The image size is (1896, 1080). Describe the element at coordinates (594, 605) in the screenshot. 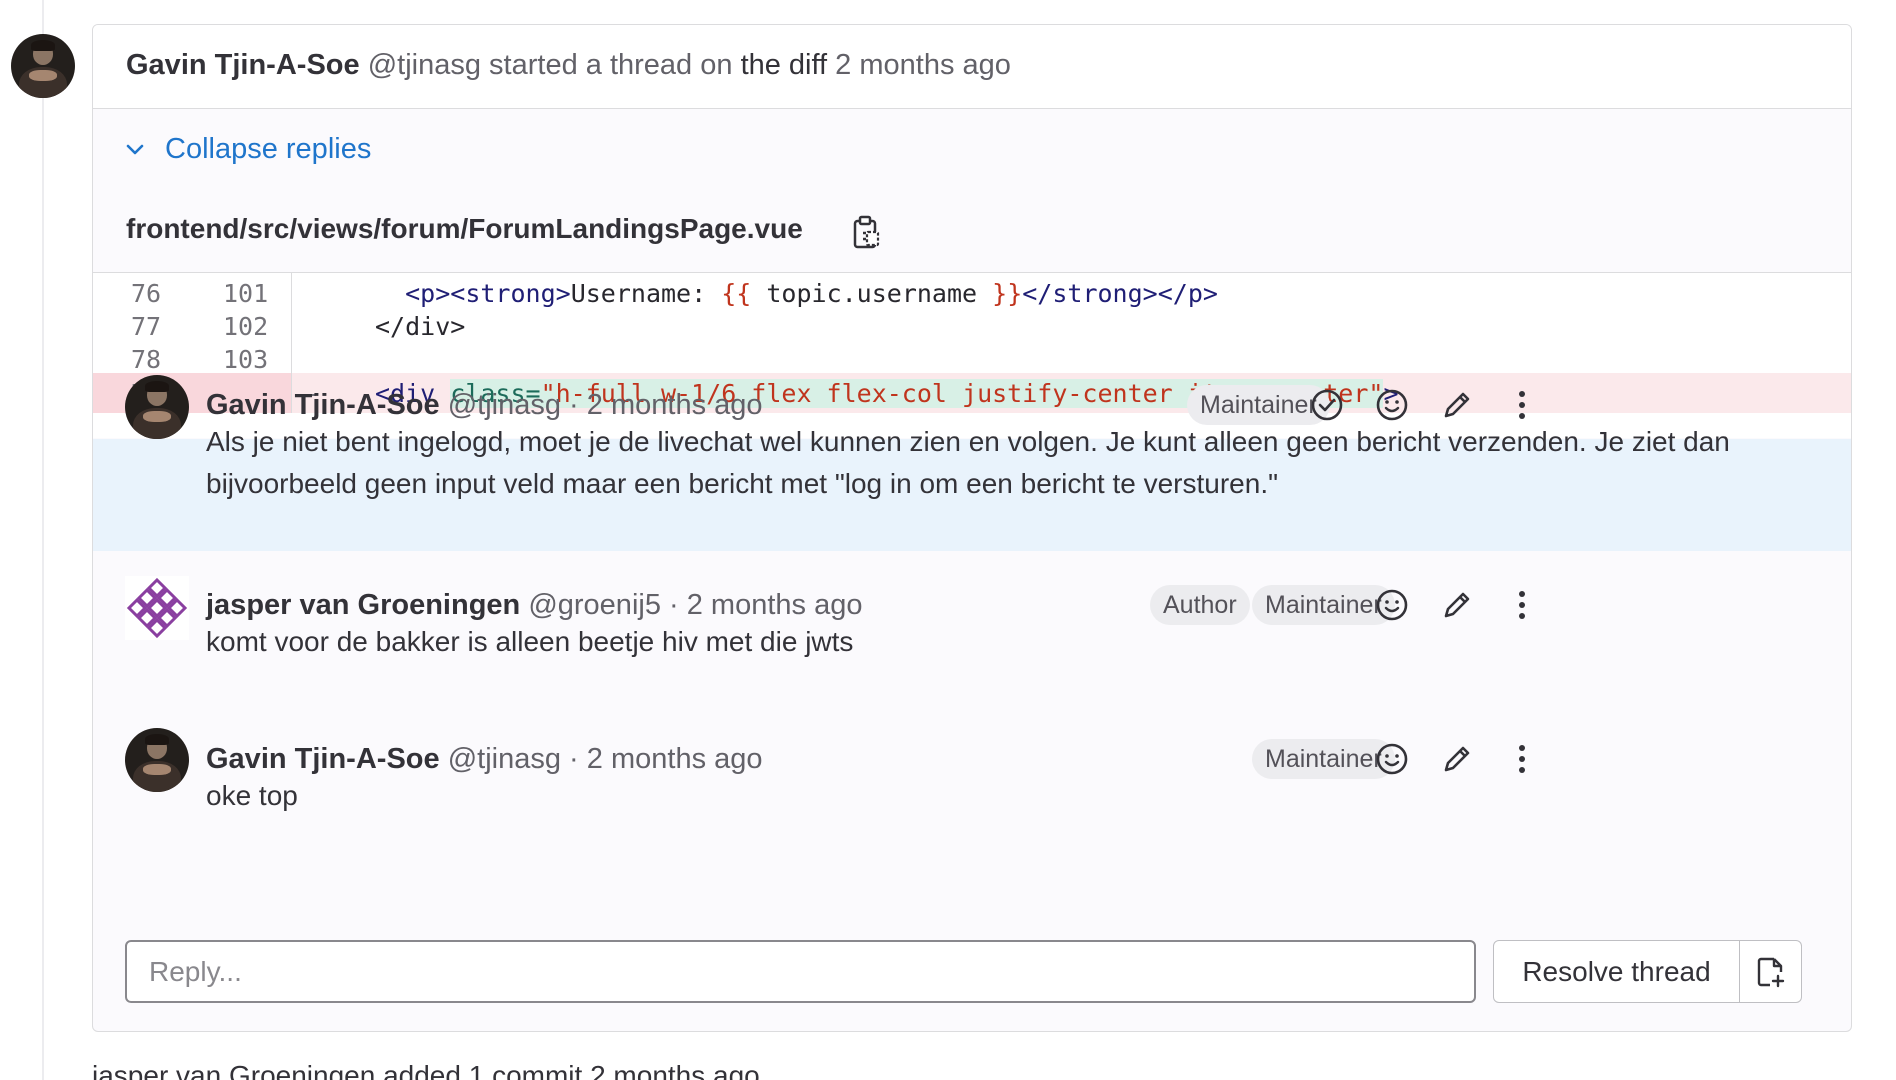

I see `note-author-handle: @groenij5` at that location.